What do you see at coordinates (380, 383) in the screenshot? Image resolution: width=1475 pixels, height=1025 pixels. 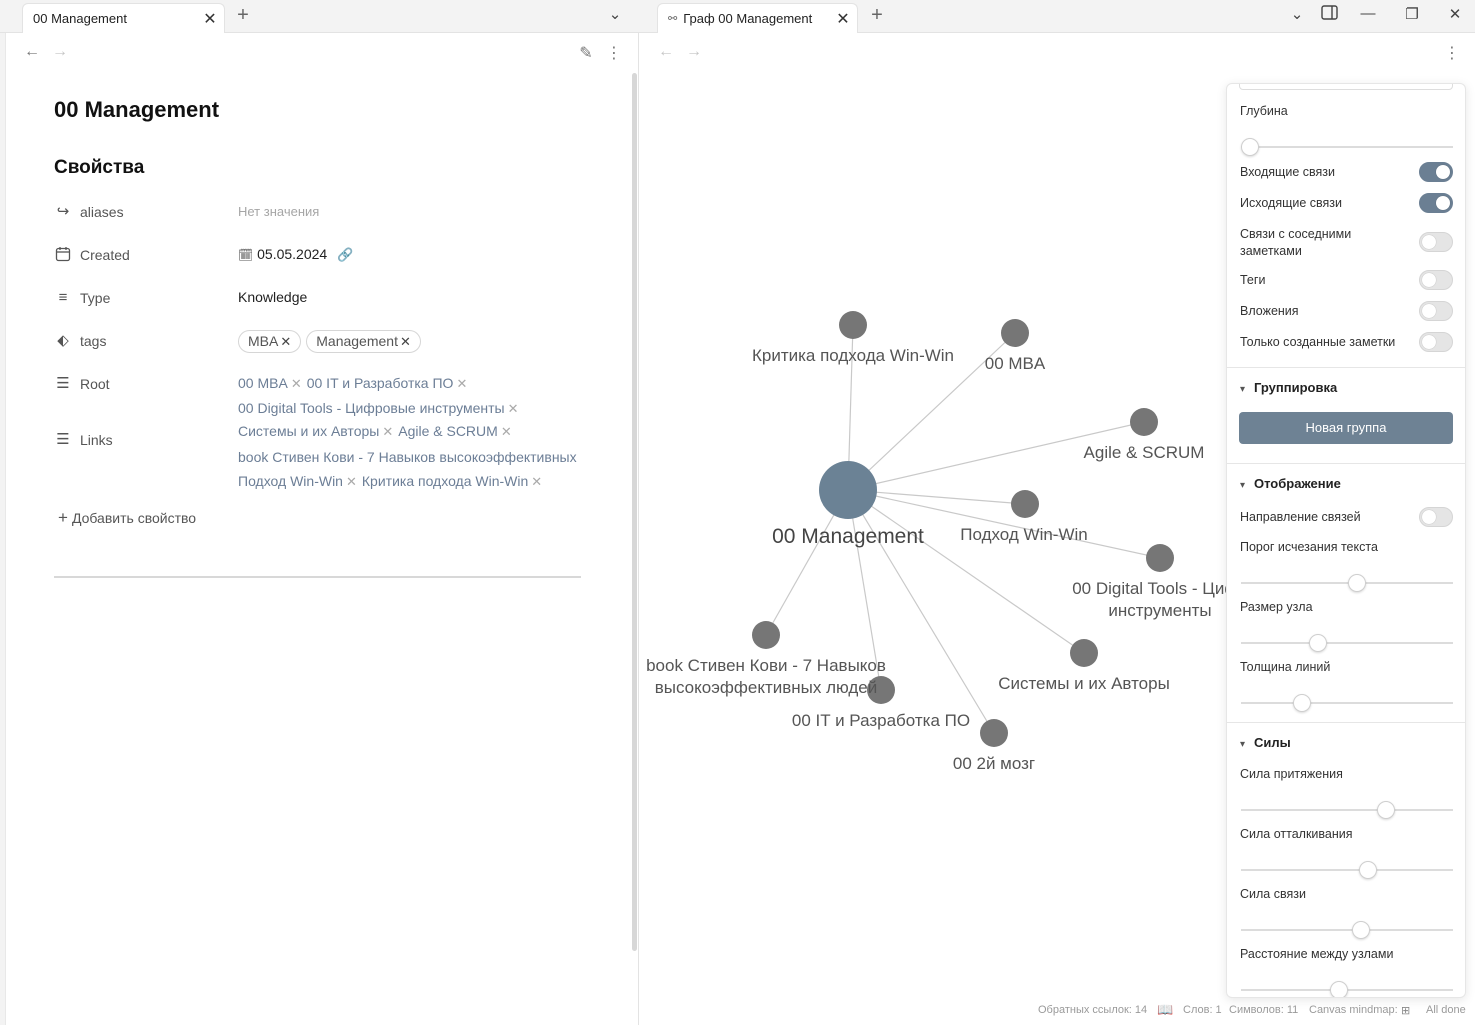 I see `root-link: 00 IT и Разработка ПО` at bounding box center [380, 383].